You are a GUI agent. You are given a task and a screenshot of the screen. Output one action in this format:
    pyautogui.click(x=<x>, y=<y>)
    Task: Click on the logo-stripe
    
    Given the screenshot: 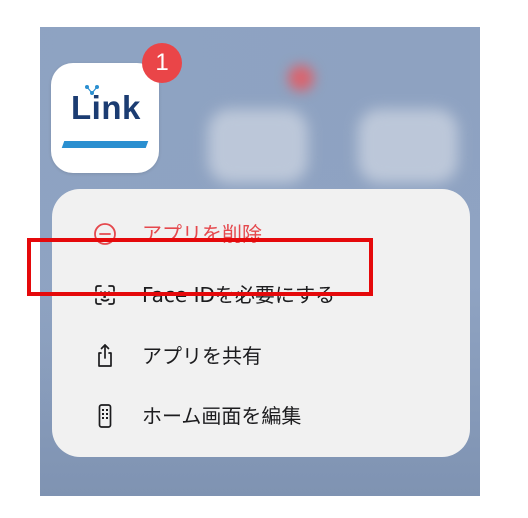 What is the action you would take?
    pyautogui.click(x=105, y=144)
    